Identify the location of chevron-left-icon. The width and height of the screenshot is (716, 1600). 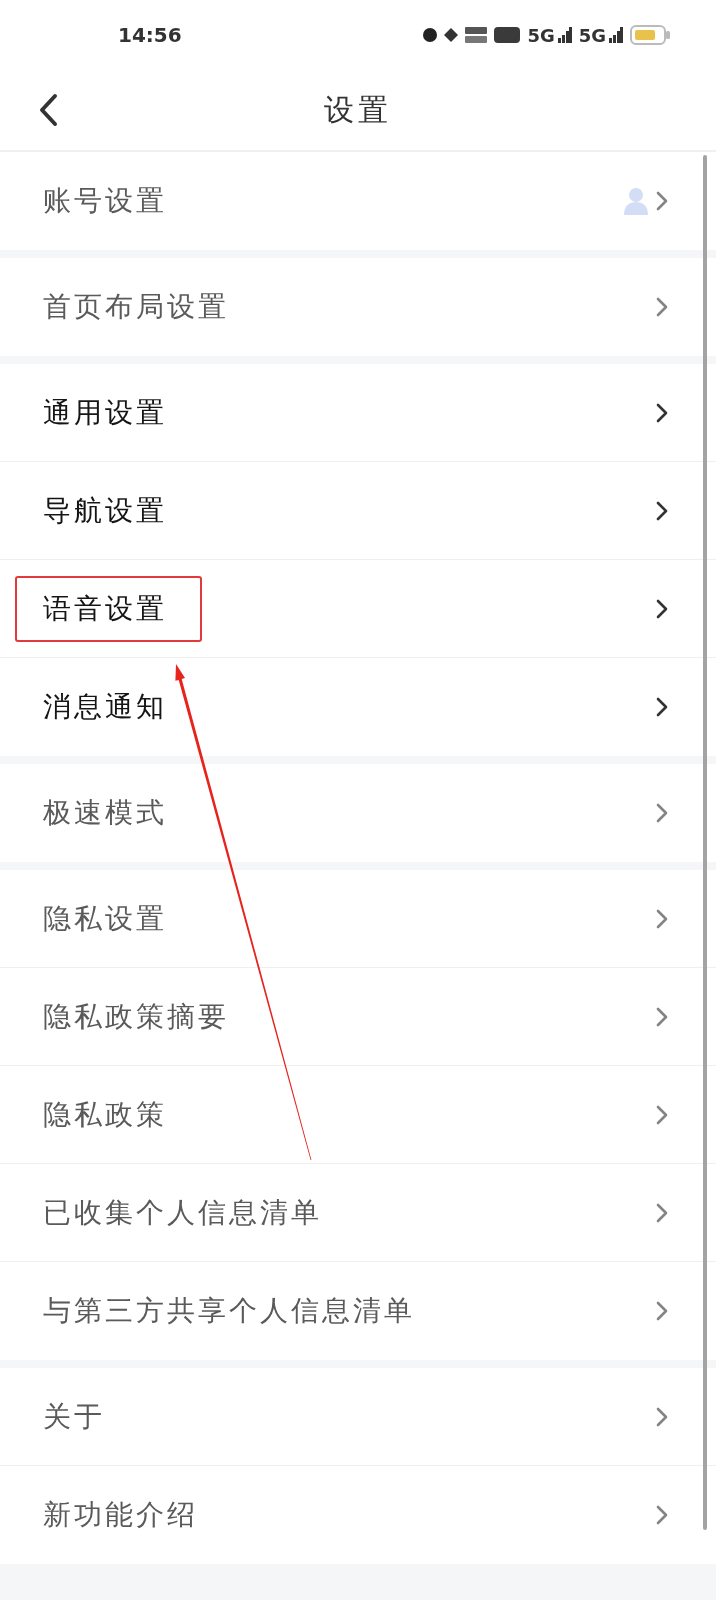
(48, 110).